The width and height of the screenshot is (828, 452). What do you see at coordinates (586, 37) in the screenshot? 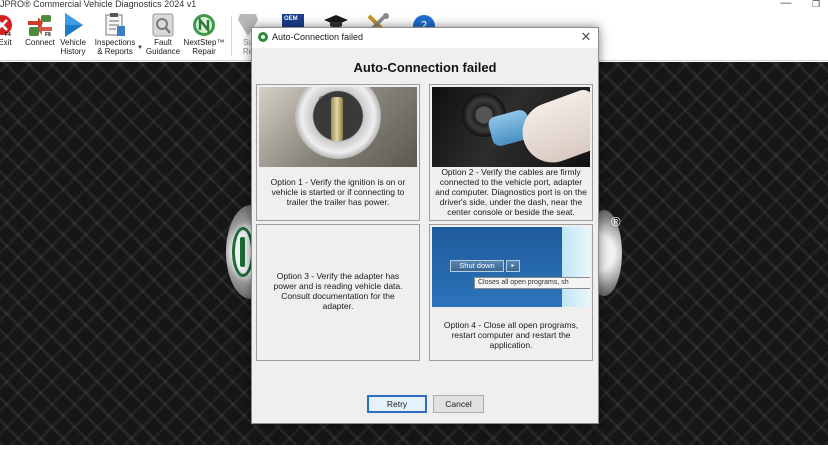
I see `dialog-close-icon: ✕` at bounding box center [586, 37].